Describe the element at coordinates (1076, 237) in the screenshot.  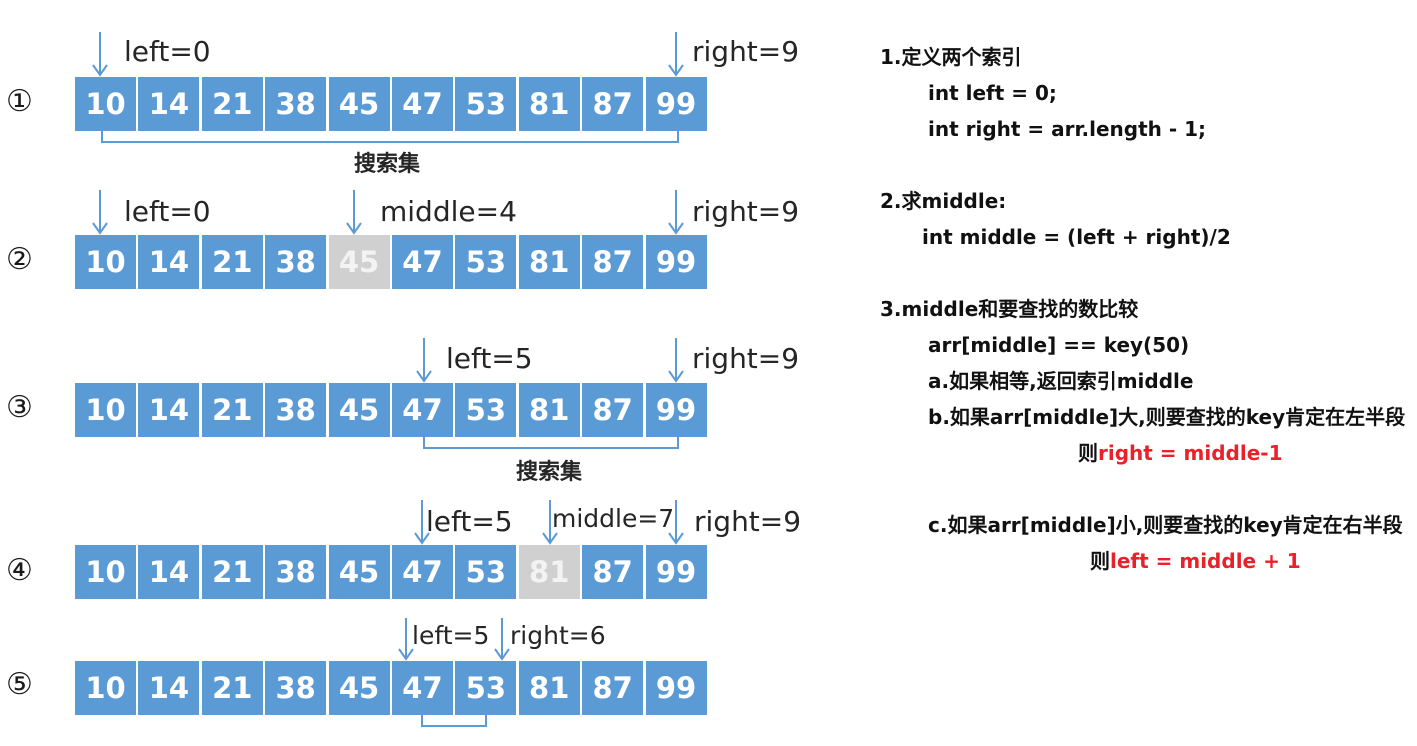
I see `note-step2-line1: int middle = (left + right)/2` at that location.